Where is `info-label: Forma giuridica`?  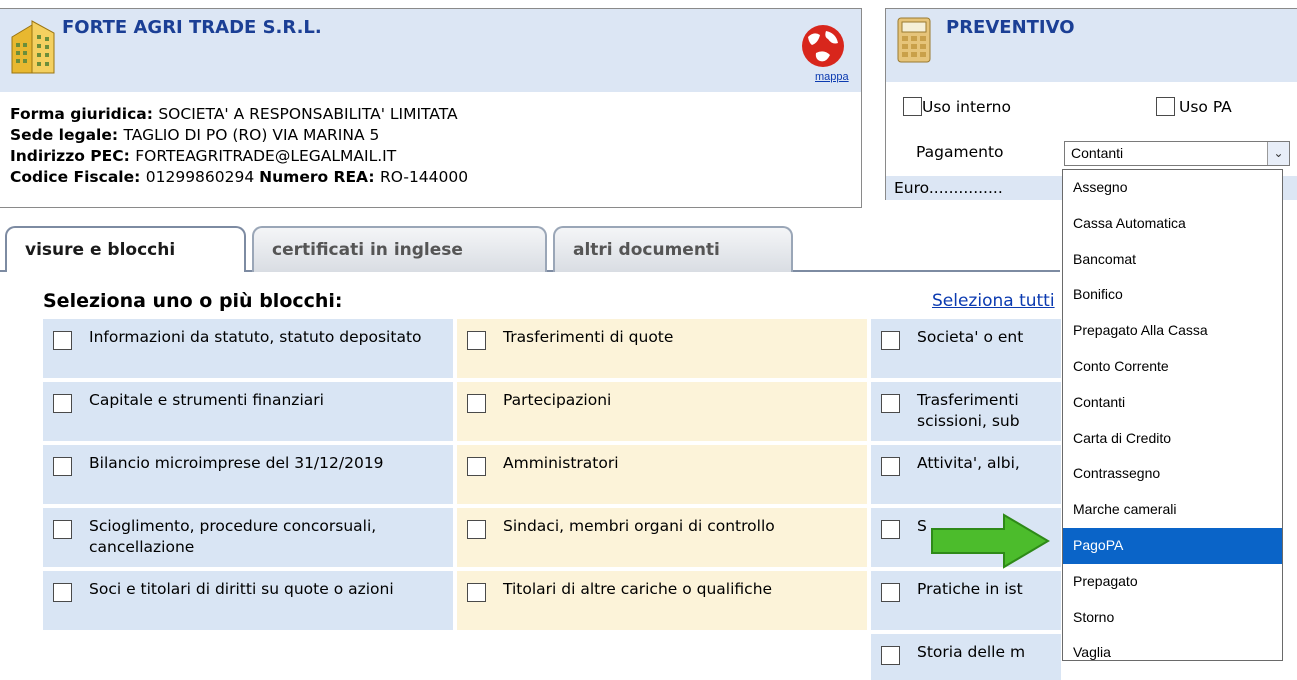 info-label: Forma giuridica is located at coordinates (78, 114).